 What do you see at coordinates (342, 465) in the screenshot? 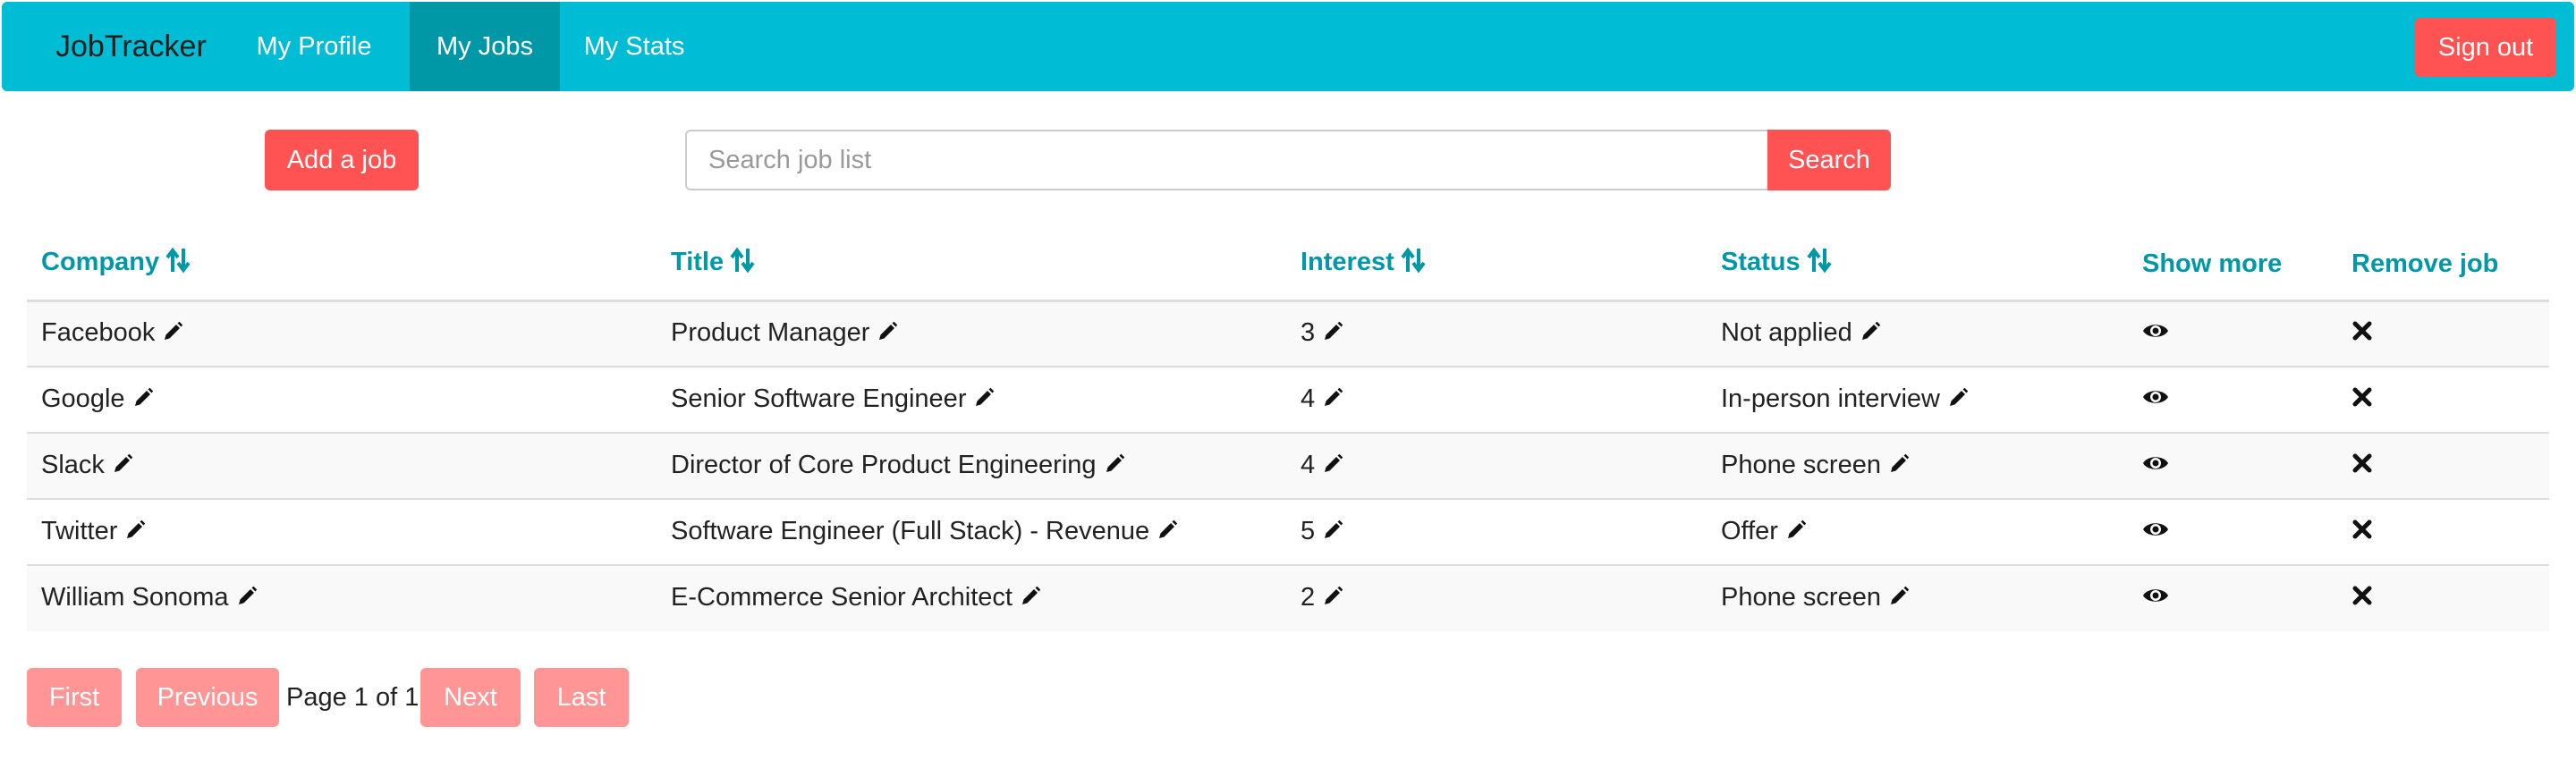
I see `company-cell: Slack` at bounding box center [342, 465].